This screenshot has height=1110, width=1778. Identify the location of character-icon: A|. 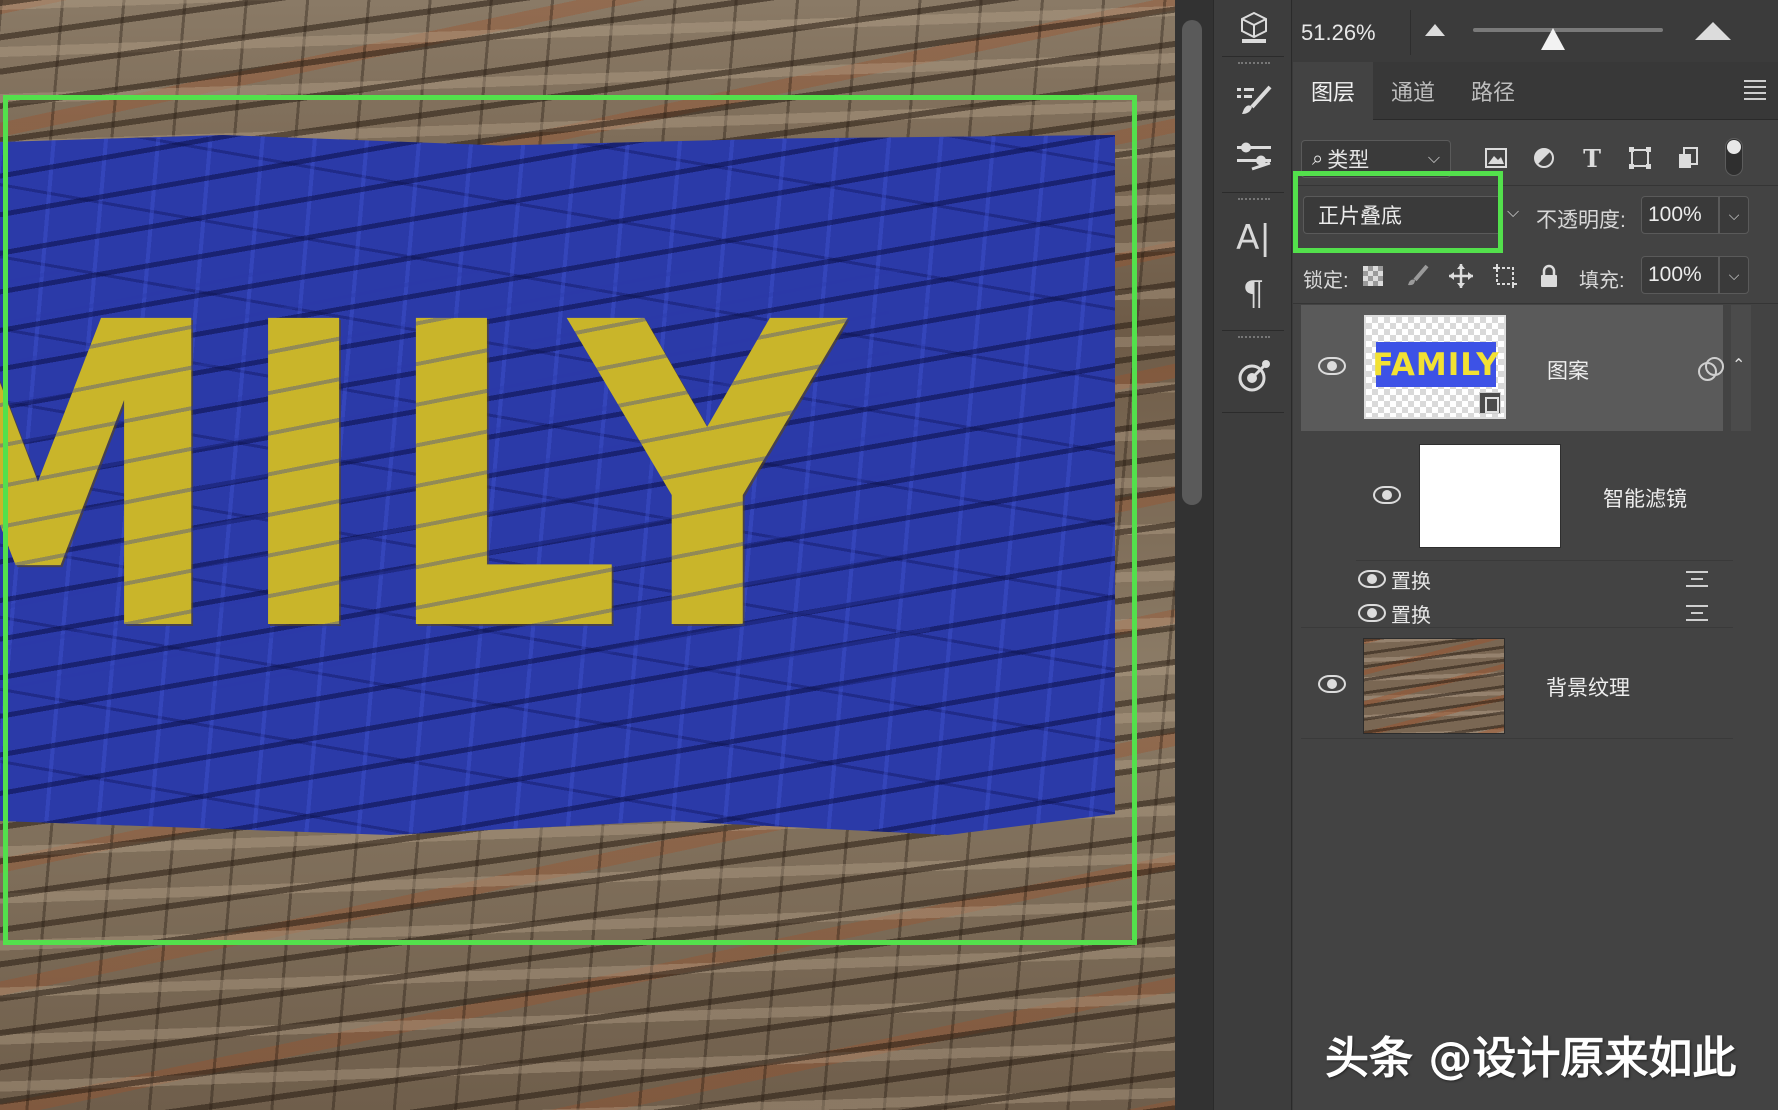
(1253, 238).